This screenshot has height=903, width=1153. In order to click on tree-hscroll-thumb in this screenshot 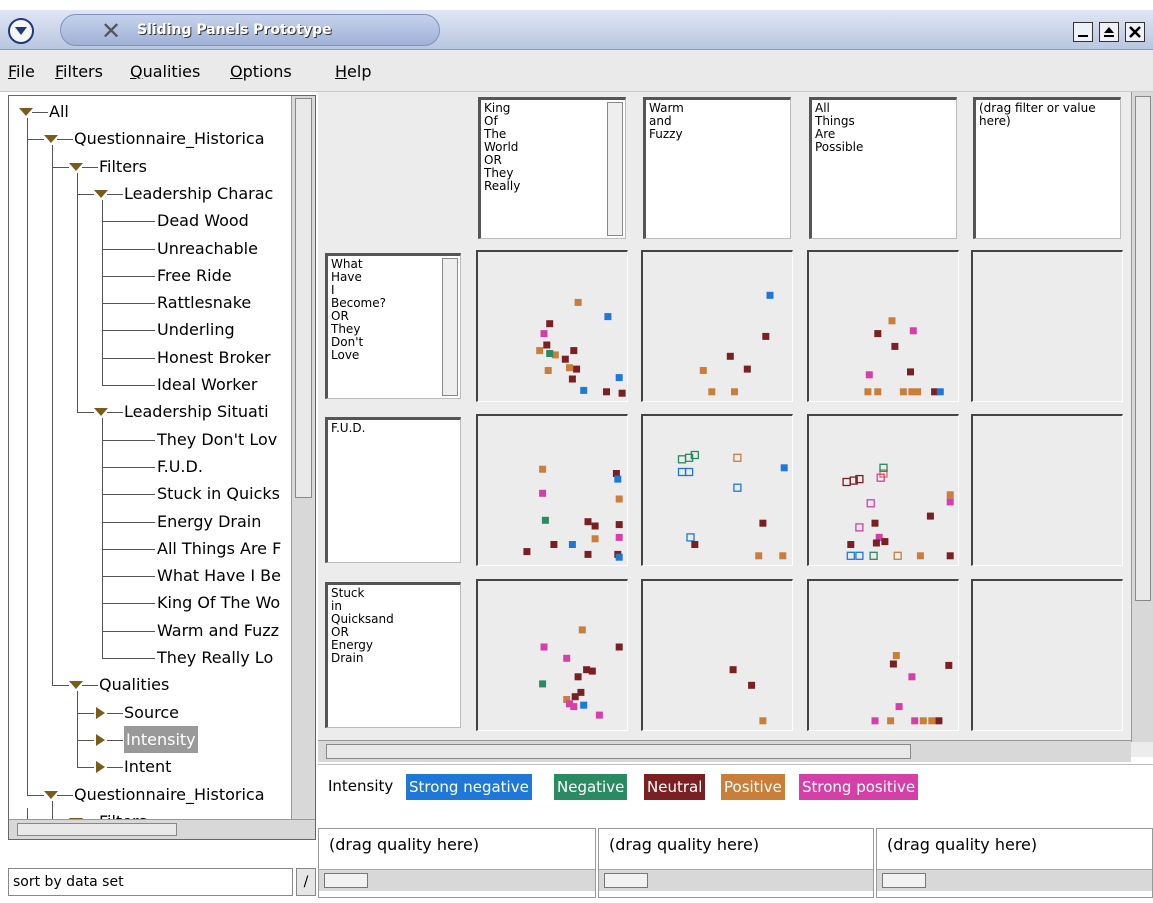, I will do `click(97, 829)`.